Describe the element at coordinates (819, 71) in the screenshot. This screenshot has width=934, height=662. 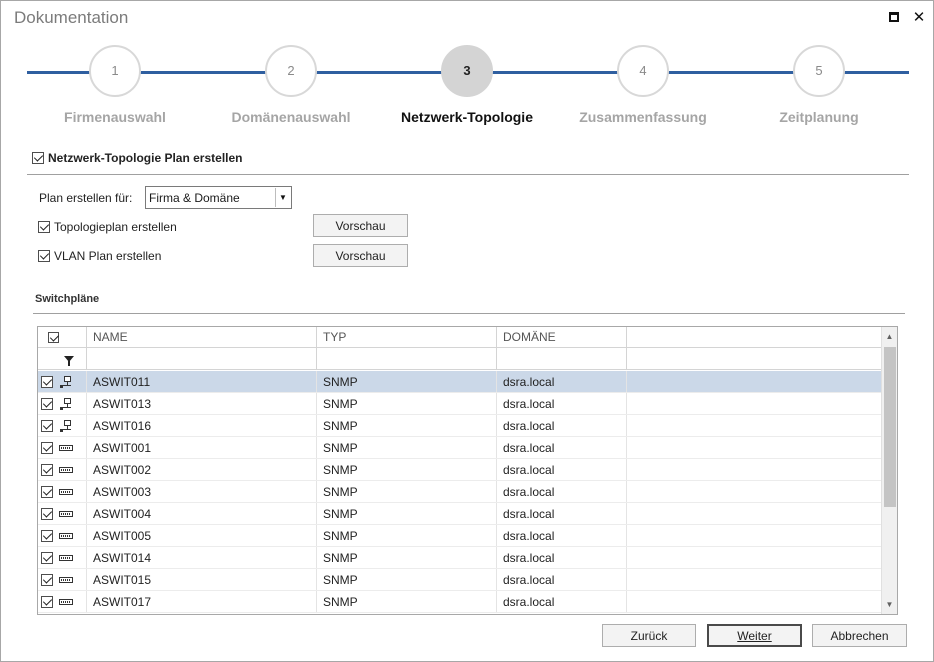
I see `wizard-step-number: 5` at that location.